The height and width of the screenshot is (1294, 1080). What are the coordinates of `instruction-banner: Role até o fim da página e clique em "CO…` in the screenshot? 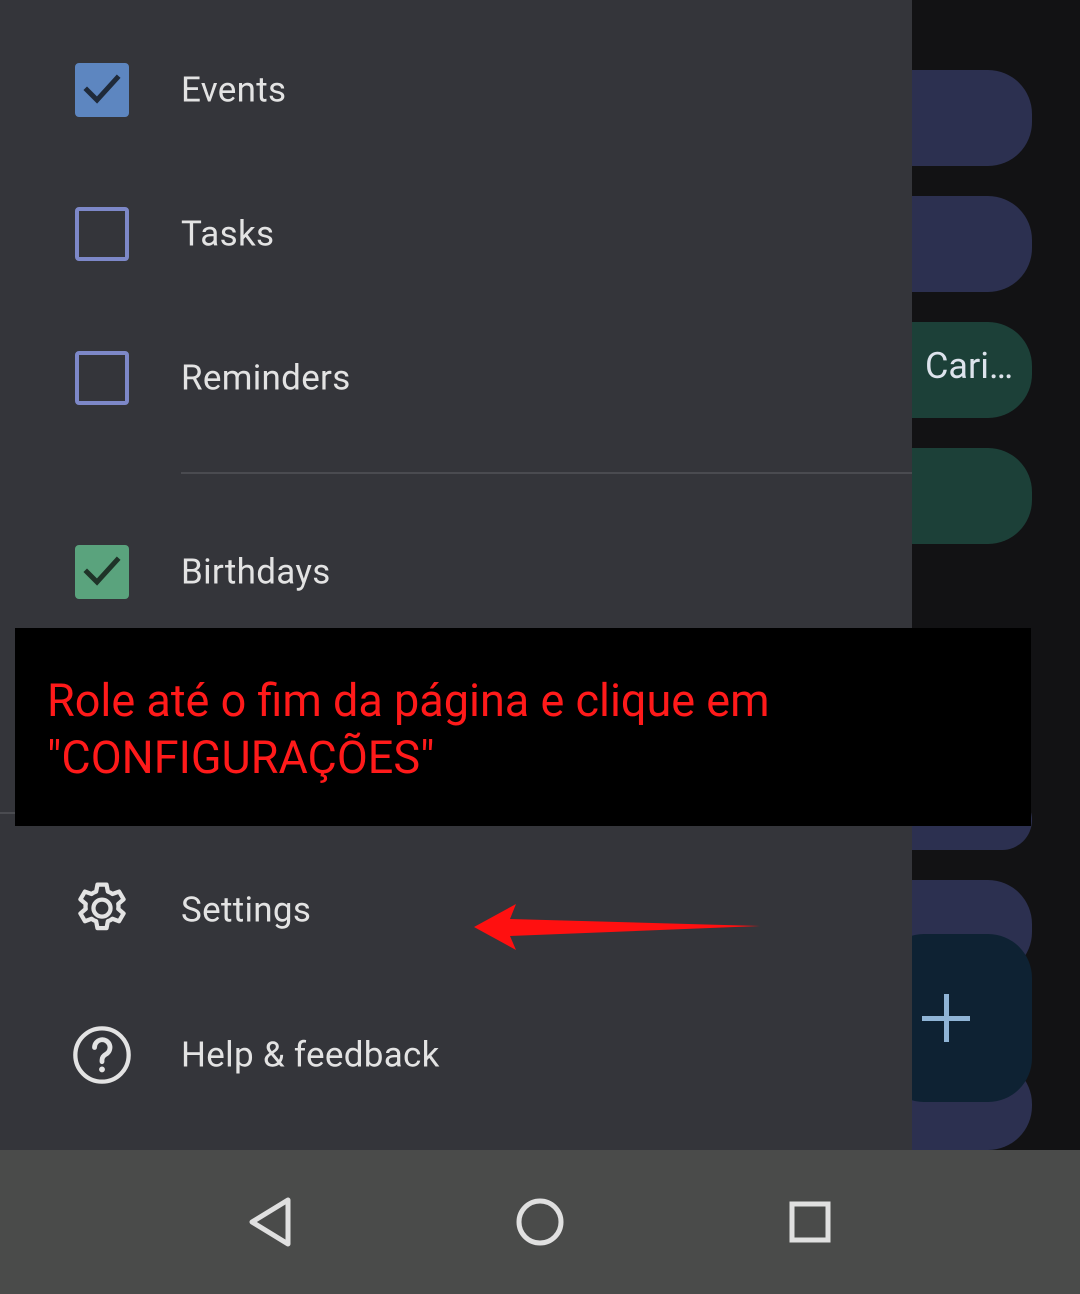 It's located at (523, 727).